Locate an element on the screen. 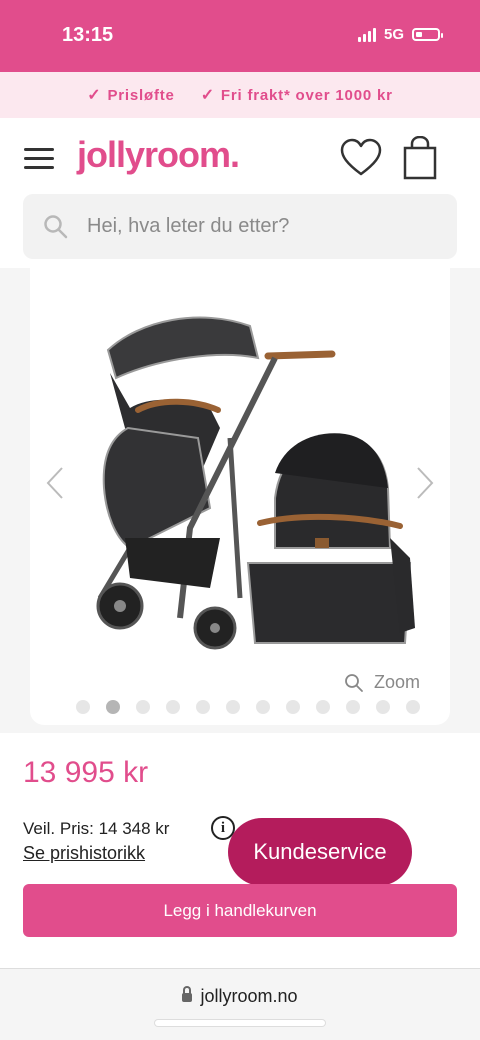  promo-text: Fri frakt* over 1000 kr is located at coordinates (306, 95).